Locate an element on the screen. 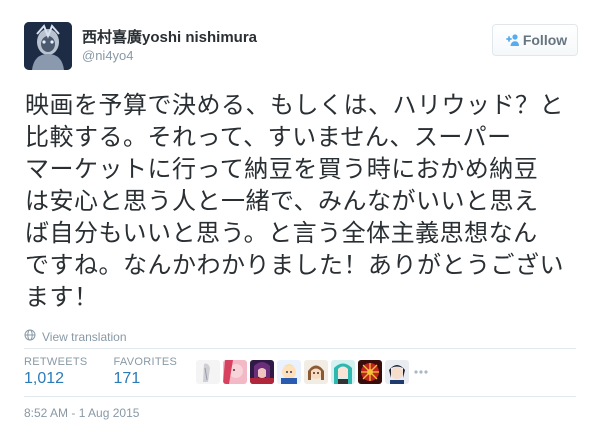 This screenshot has height=432, width=600. favorites-stat: FAVORITES 171 is located at coordinates (146, 372).